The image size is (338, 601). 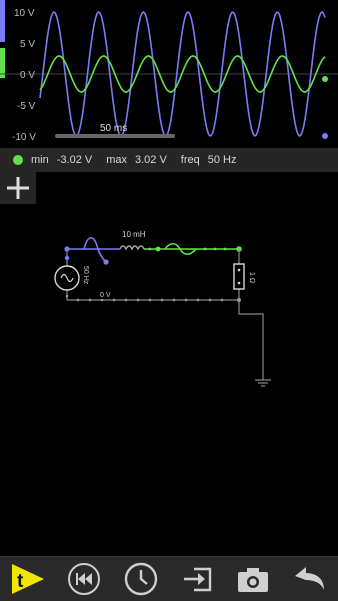 What do you see at coordinates (24, 13) in the screenshot?
I see `y-label-10v: 10 V` at bounding box center [24, 13].